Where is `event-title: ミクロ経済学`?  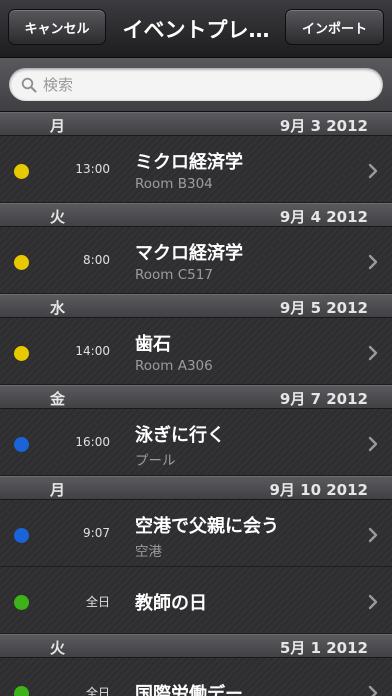 event-title: ミクロ経済学 is located at coordinates (189, 162).